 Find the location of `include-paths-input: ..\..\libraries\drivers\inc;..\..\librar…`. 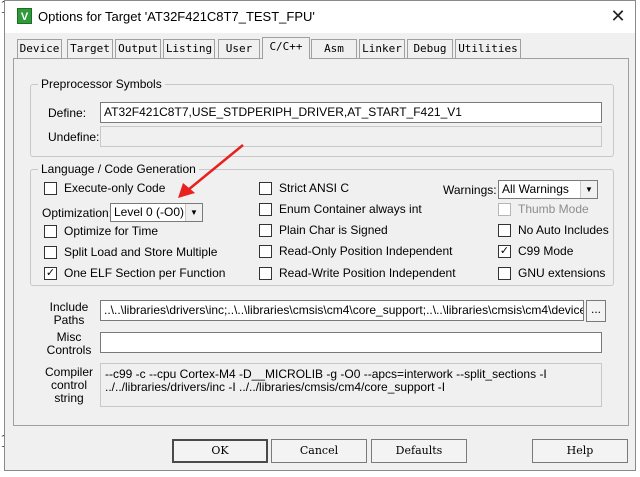

include-paths-input: ..\..\libraries\drivers\inc;..\..\librar… is located at coordinates (342, 310).